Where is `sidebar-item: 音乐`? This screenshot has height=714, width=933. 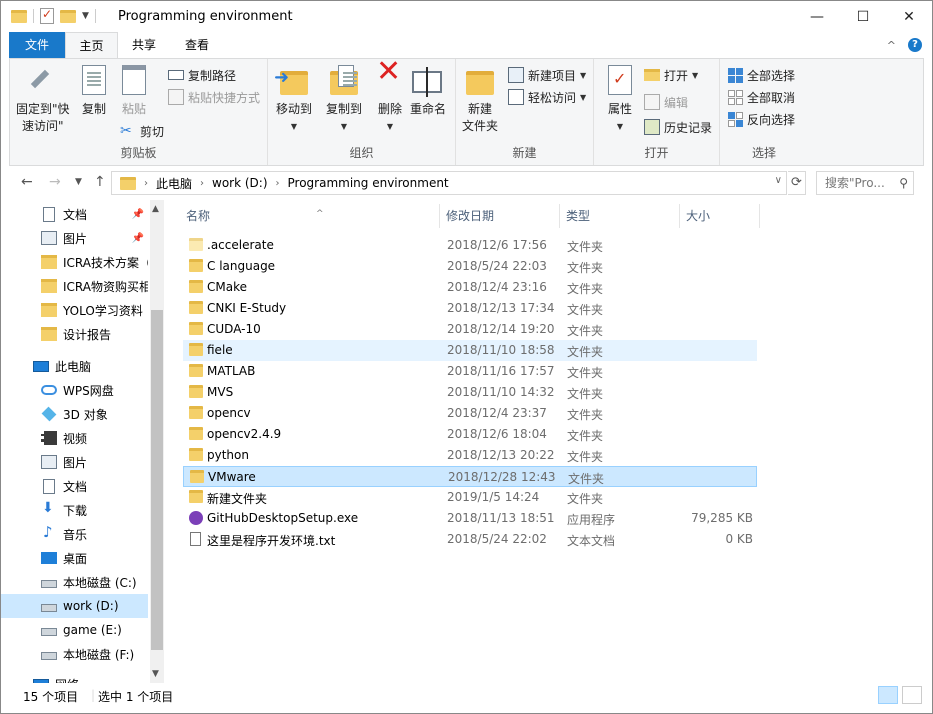
sidebar-item: 音乐 is located at coordinates (74, 534).